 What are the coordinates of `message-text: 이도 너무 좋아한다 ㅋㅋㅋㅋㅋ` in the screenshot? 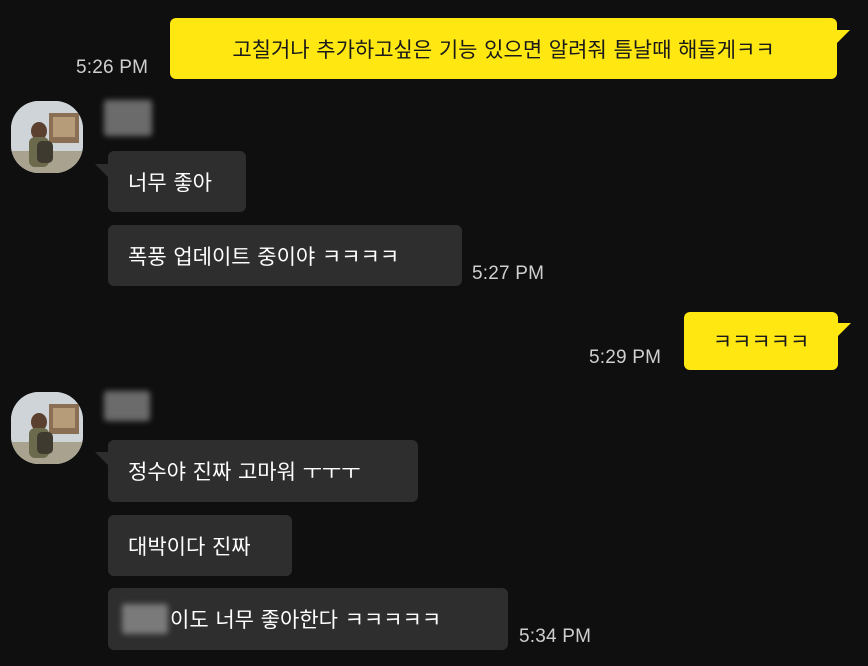 It's located at (306, 620).